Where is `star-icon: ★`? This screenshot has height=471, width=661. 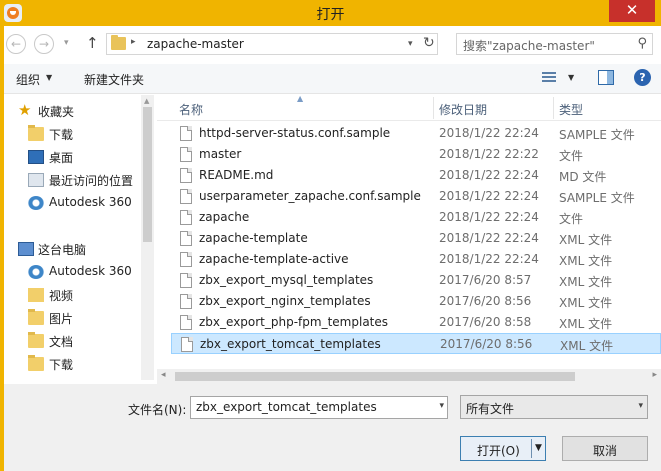 star-icon: ★ is located at coordinates (25, 110).